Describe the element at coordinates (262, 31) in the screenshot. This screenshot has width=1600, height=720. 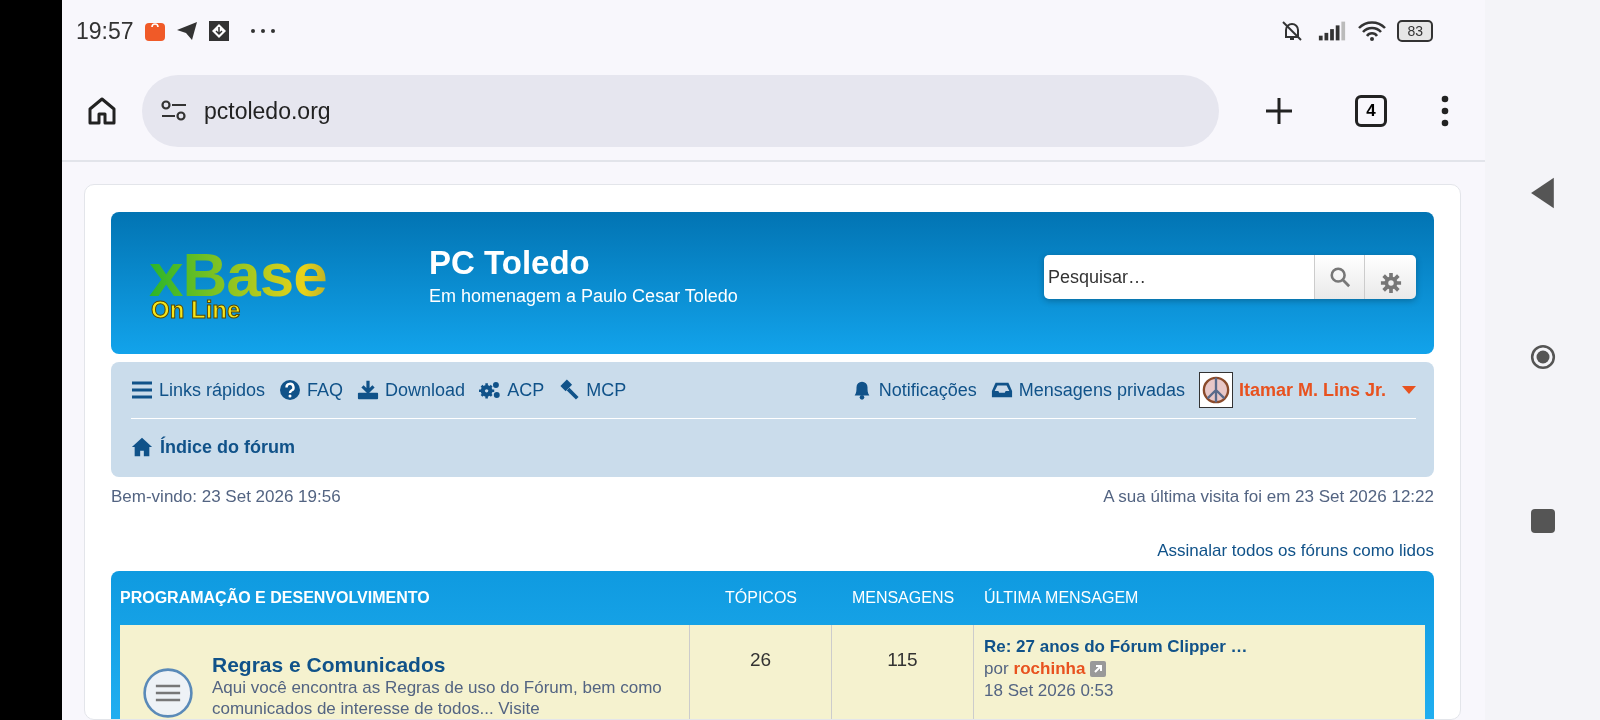
I see `more-notifications-icon` at that location.